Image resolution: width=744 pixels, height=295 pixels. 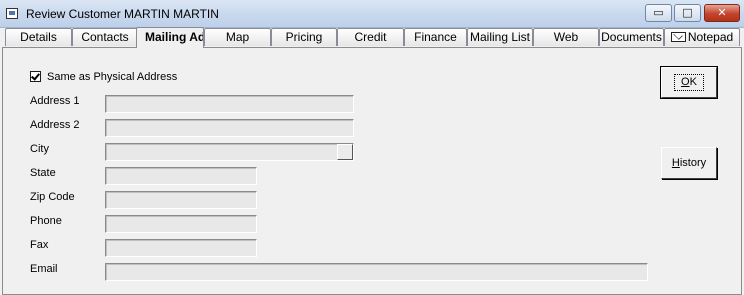 I want to click on ok-mnemonic: O, so click(x=685, y=82).